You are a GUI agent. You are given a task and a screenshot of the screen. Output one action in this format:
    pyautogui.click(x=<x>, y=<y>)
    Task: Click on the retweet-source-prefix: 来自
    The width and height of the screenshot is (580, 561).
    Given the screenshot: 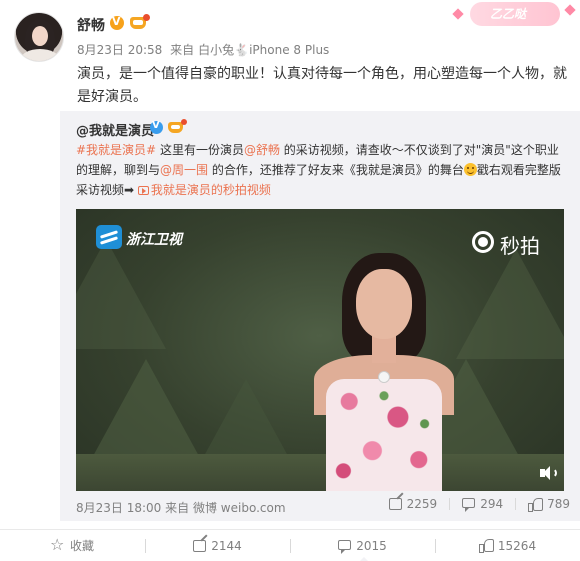 What is the action you would take?
    pyautogui.click(x=177, y=508)
    